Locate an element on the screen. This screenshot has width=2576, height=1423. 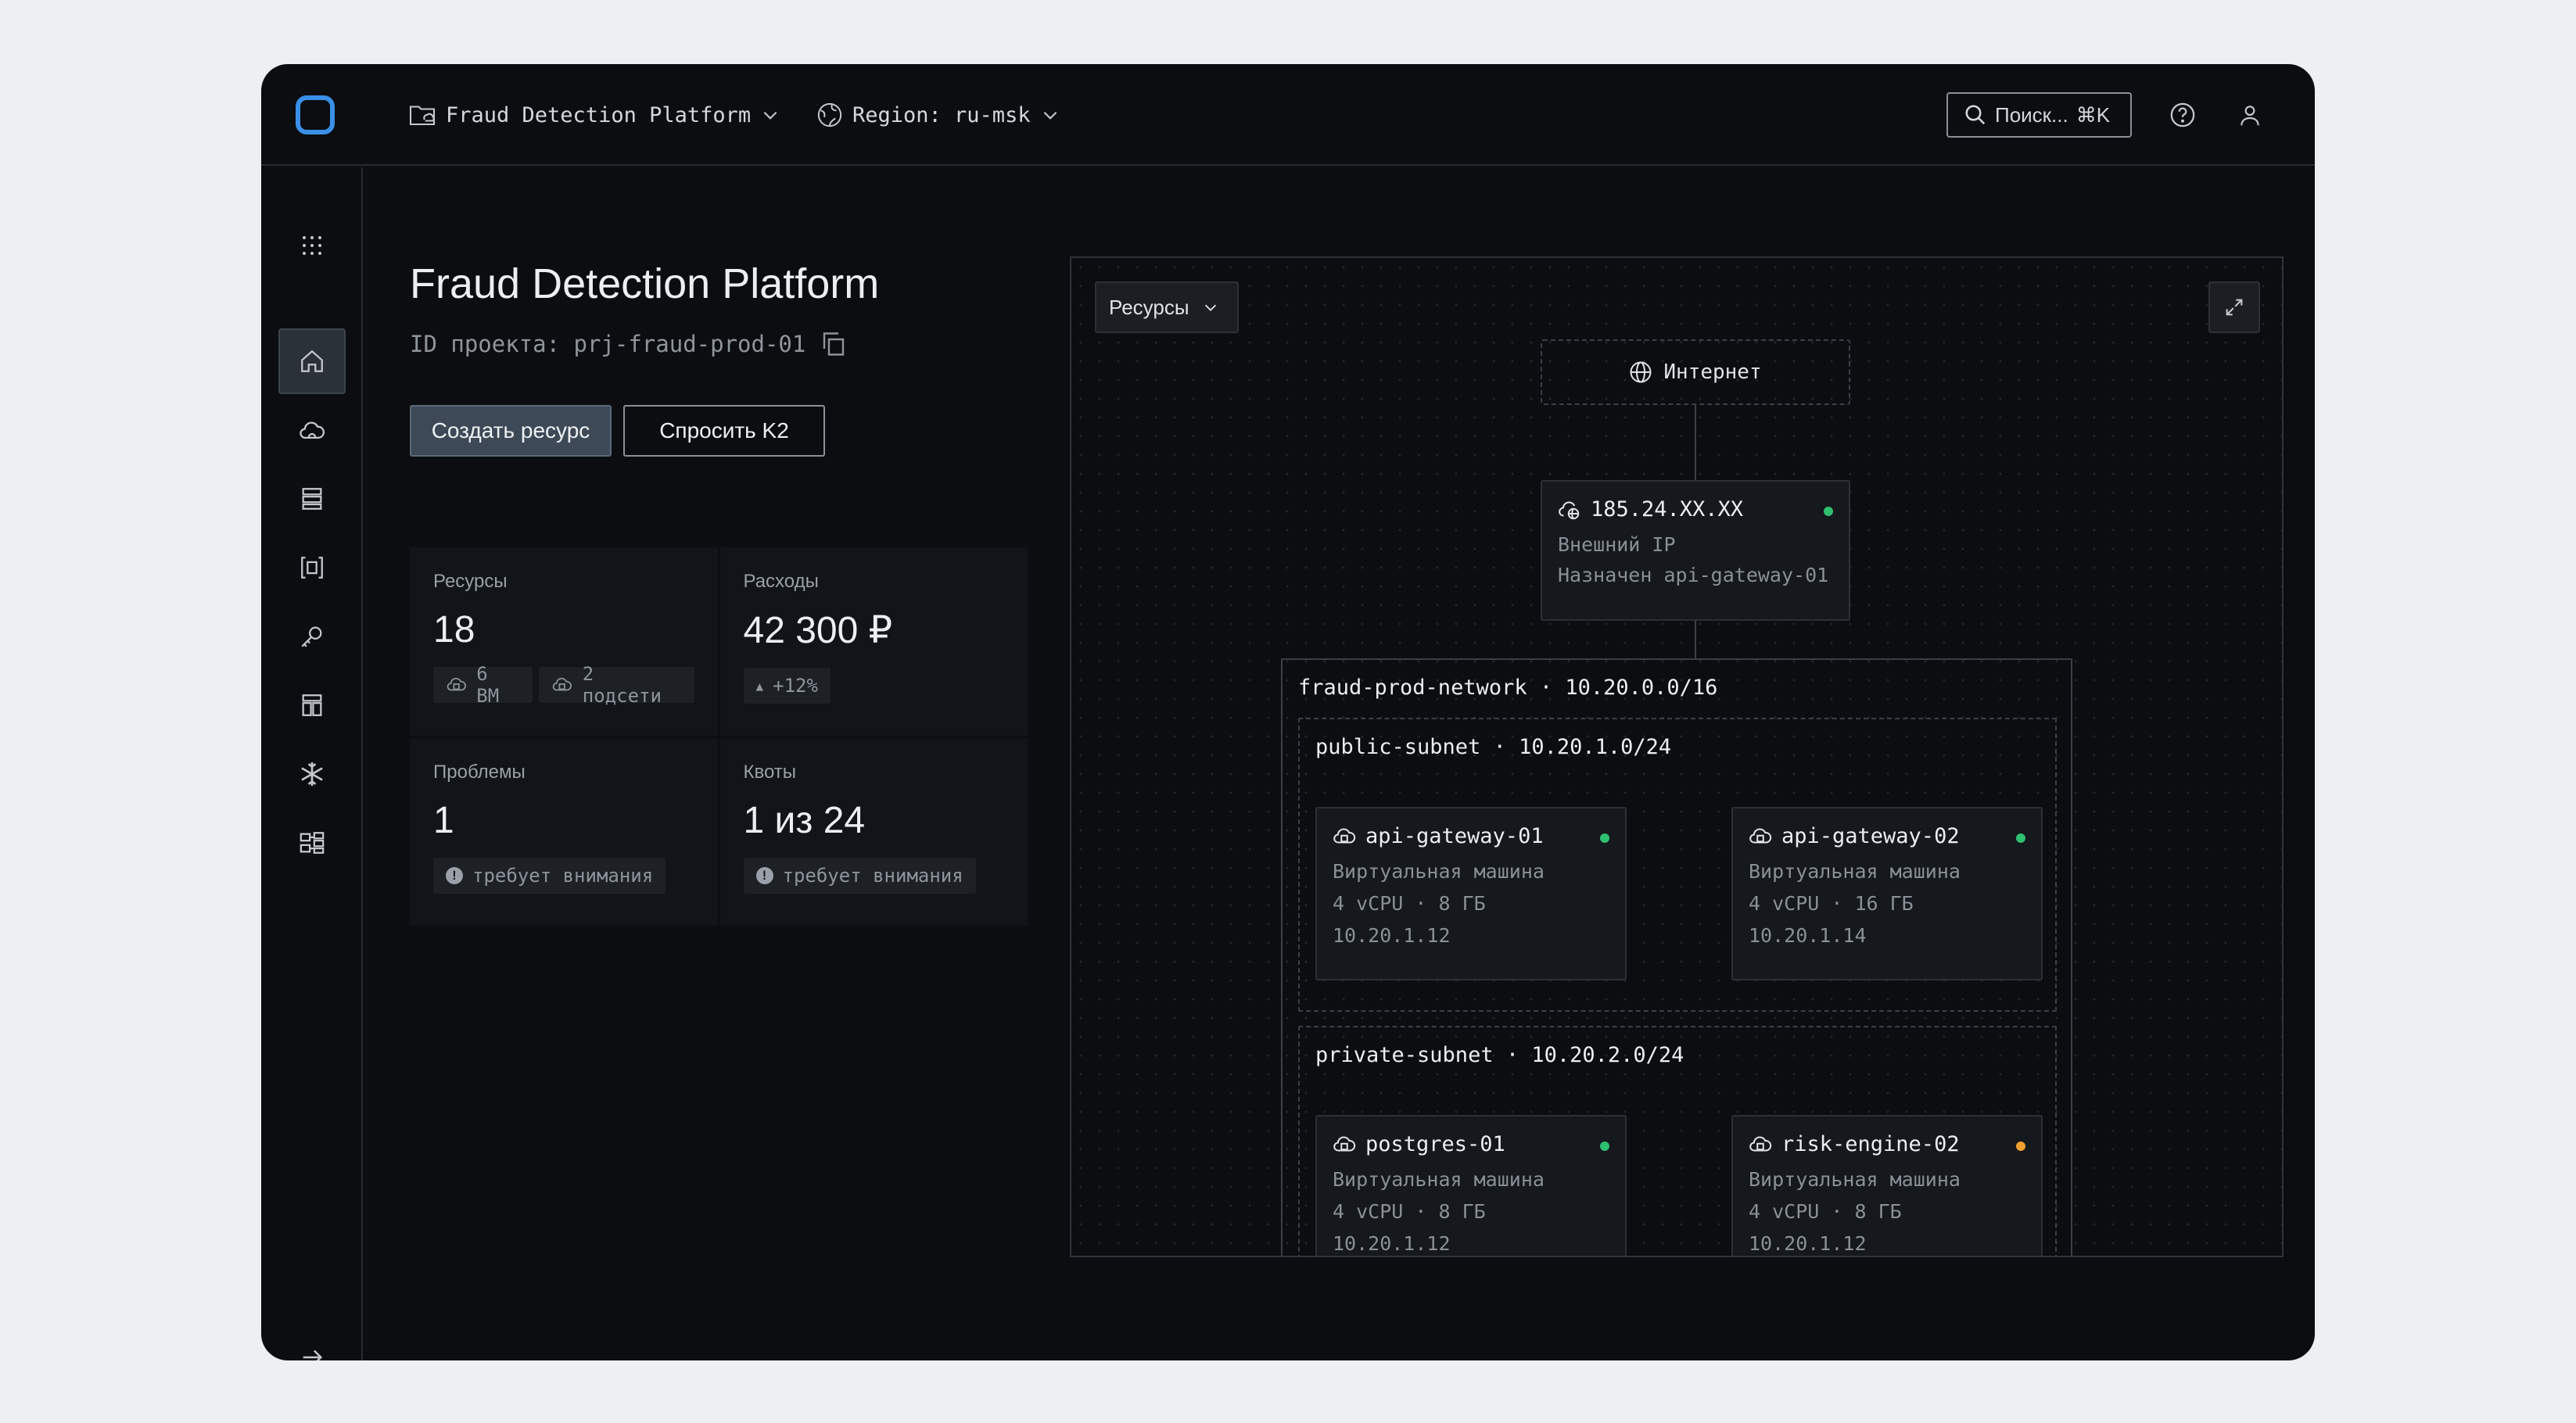
project-name: Fraud Detection Platform is located at coordinates (599, 114).